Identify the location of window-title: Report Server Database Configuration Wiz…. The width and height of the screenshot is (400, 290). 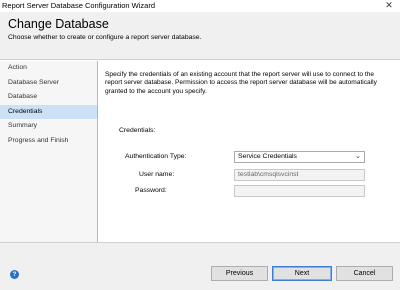
(78, 5).